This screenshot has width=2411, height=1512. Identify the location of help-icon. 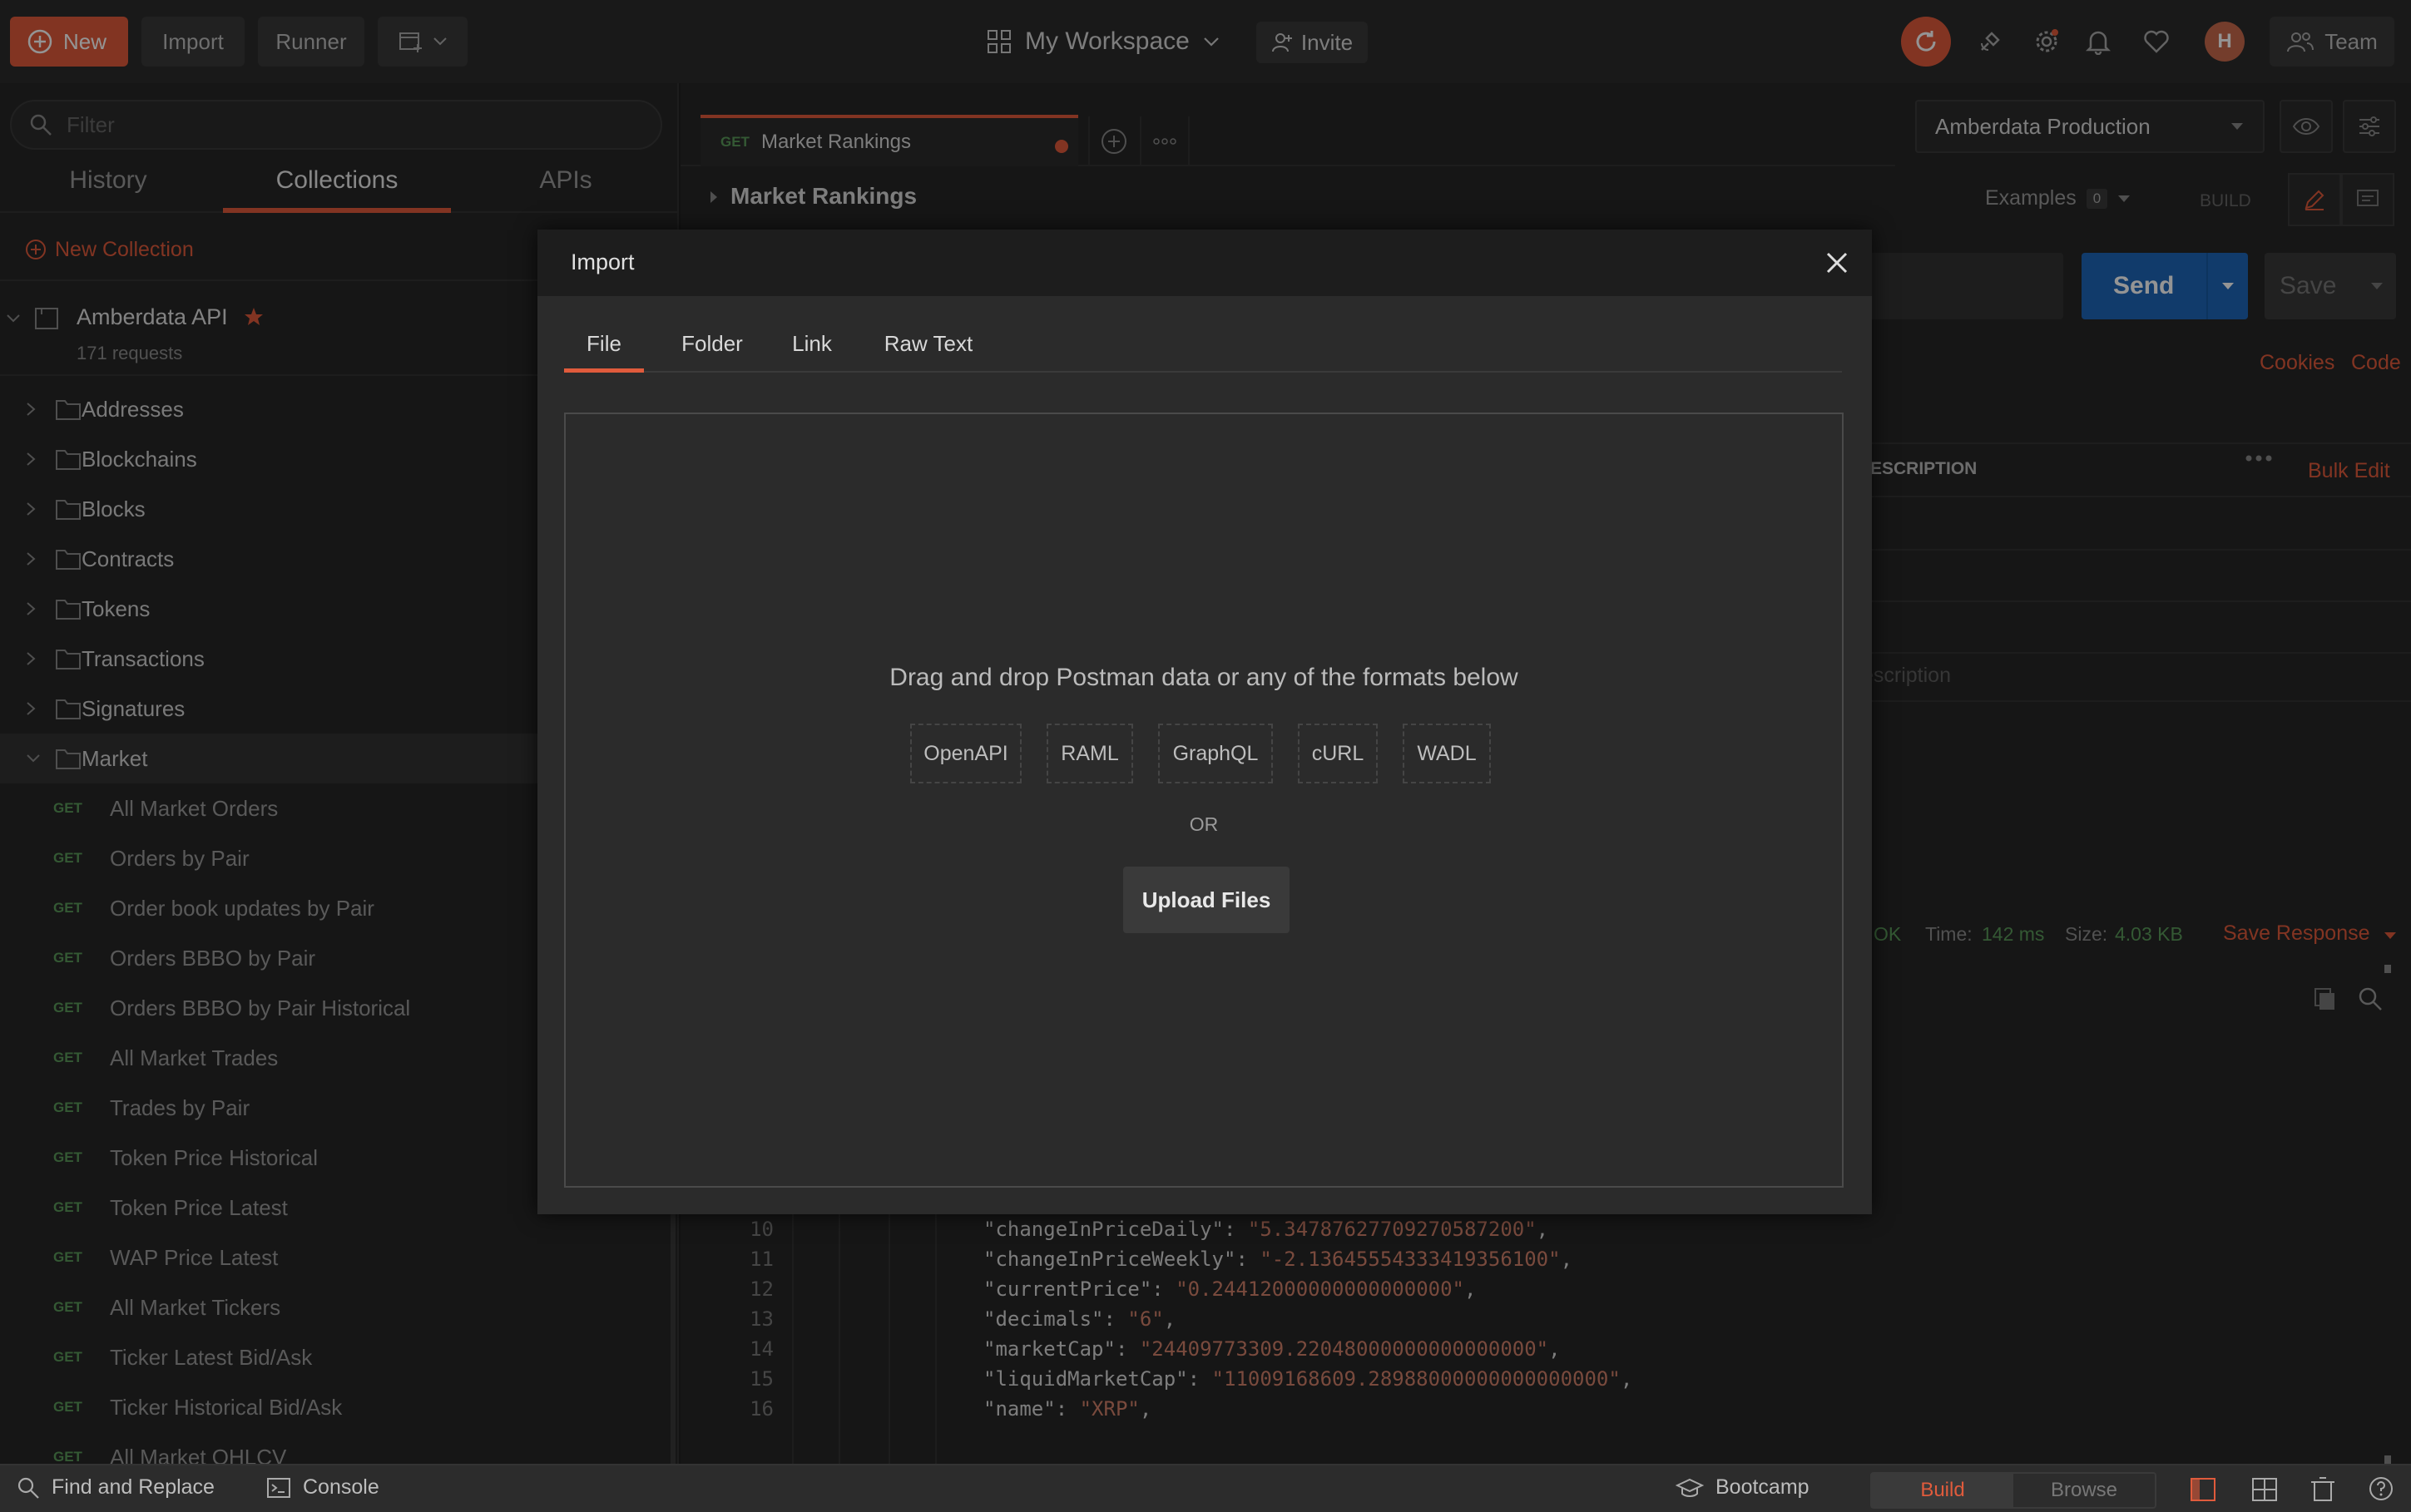
(2381, 1488).